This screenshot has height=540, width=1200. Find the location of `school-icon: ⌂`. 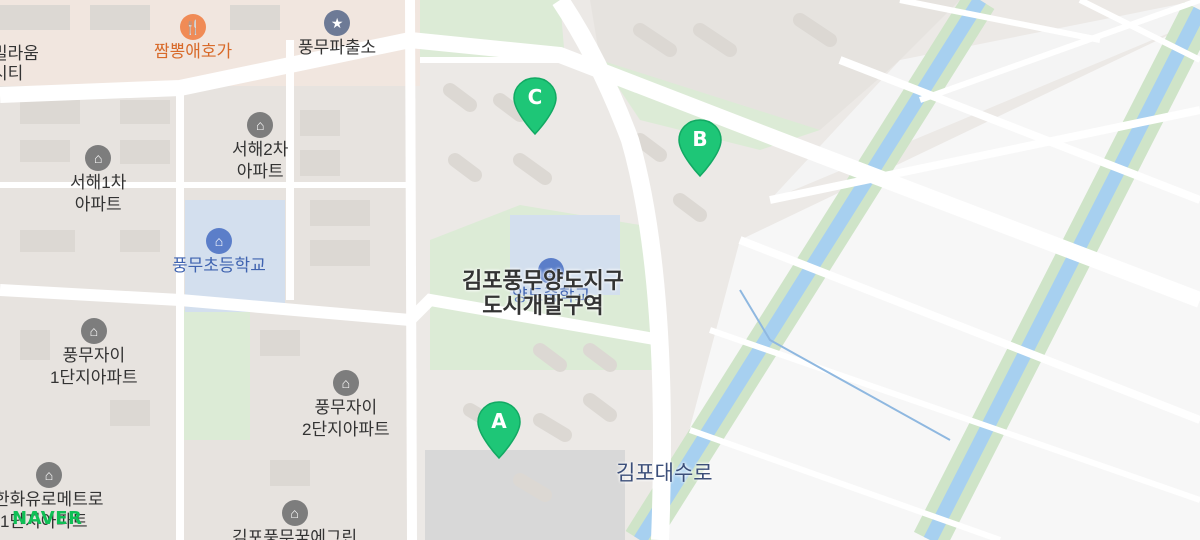

school-icon: ⌂ is located at coordinates (218, 241).